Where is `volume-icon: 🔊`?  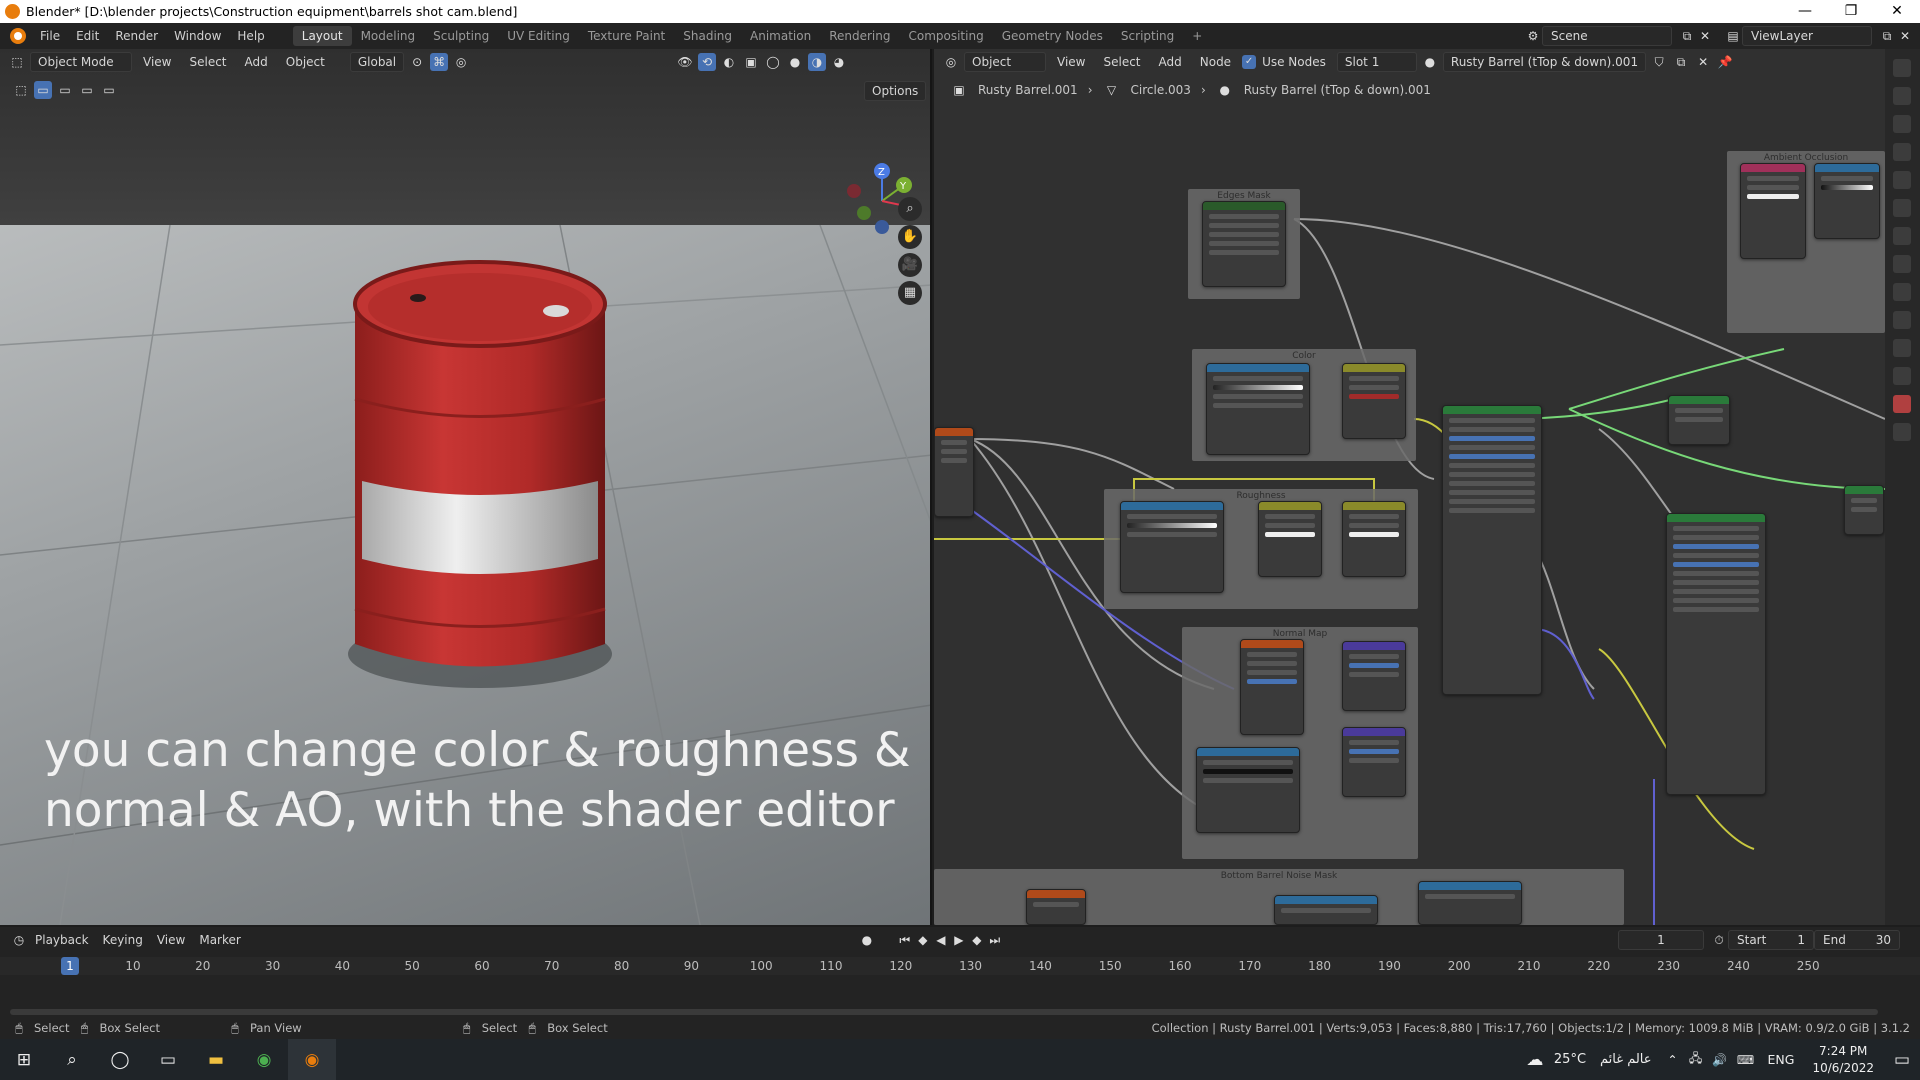 volume-icon: 🔊 is located at coordinates (1720, 1059).